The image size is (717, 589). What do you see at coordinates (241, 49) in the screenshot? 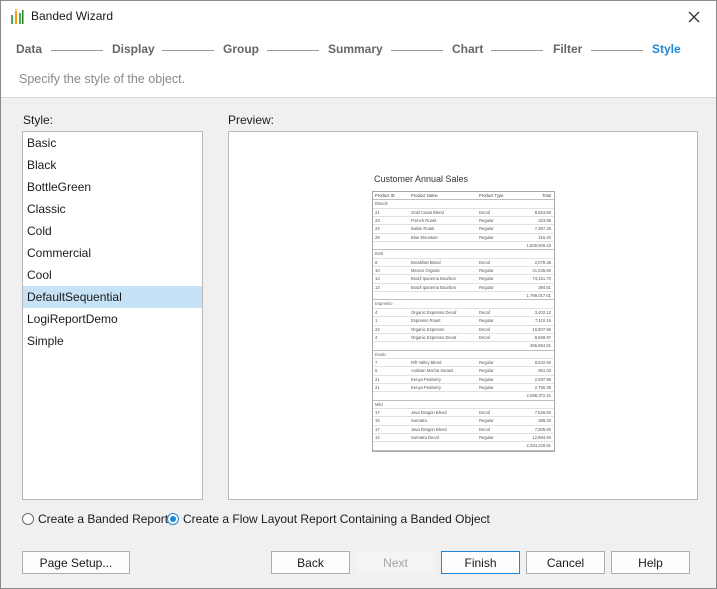
I see `step-group: Group` at bounding box center [241, 49].